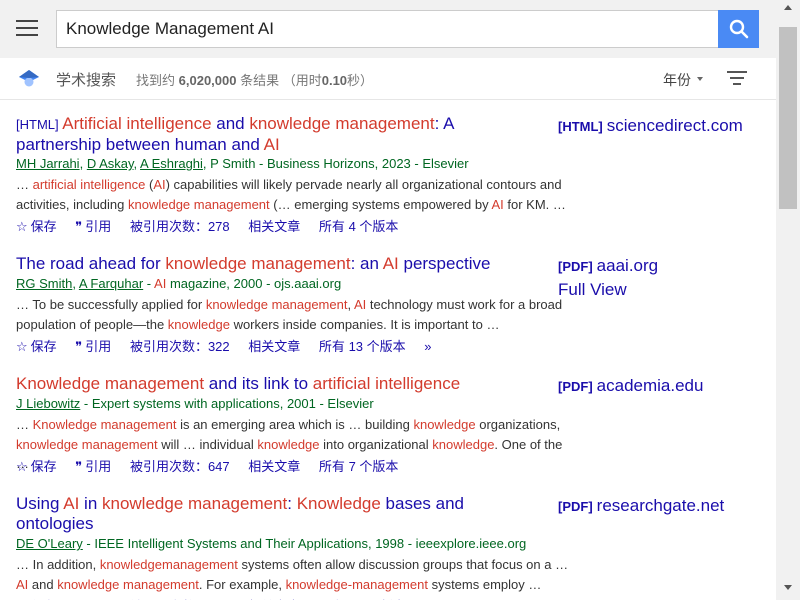 The image size is (800, 600). Describe the element at coordinates (29, 79) in the screenshot. I see `scholar-logo-icon` at that location.